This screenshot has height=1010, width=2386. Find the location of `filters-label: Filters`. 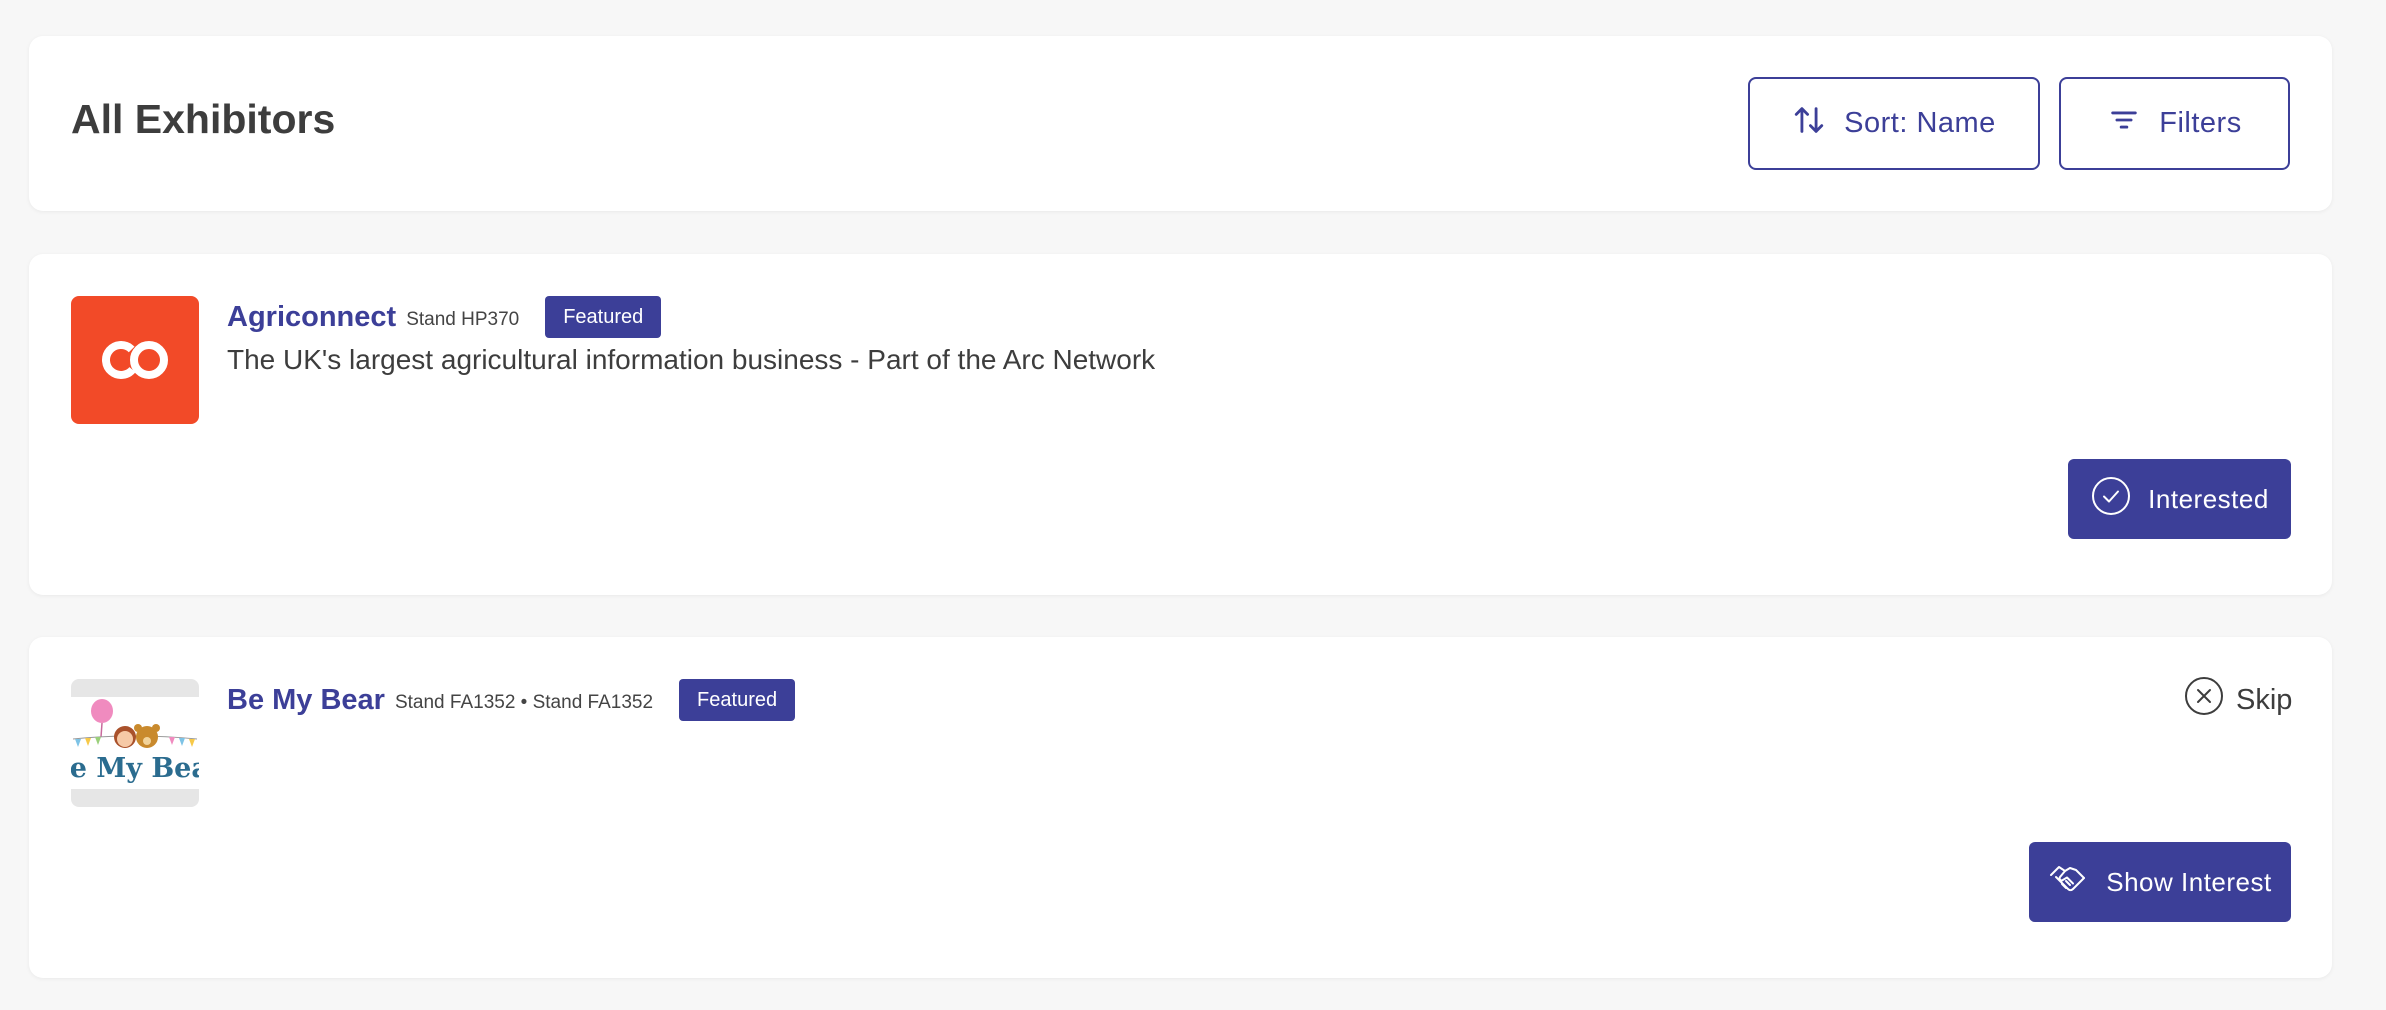

filters-label: Filters is located at coordinates (2200, 123).